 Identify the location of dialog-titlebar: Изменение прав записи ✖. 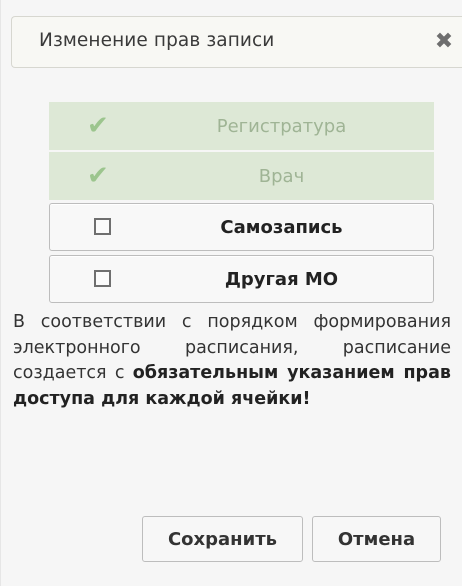
(236, 42).